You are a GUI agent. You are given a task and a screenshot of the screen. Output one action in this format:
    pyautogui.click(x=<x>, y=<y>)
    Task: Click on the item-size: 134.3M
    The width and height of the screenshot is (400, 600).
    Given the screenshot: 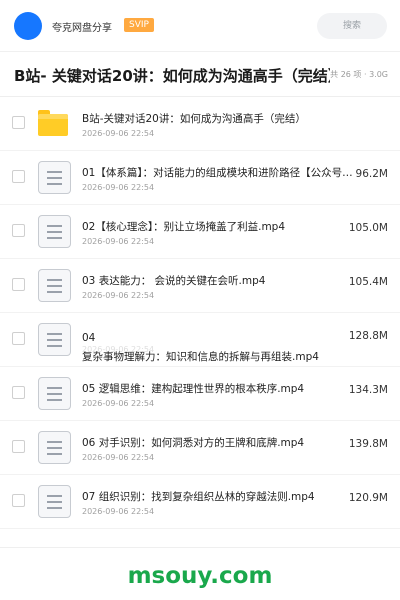 What is the action you would take?
    pyautogui.click(x=368, y=390)
    